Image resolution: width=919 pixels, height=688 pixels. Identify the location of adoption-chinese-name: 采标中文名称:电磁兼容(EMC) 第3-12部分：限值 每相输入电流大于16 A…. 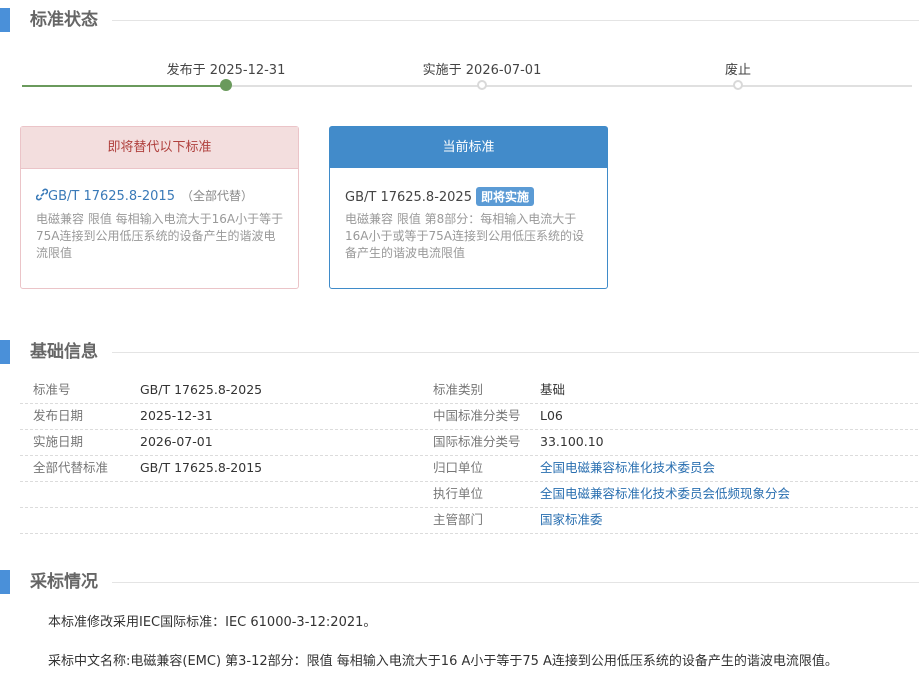
(443, 661).